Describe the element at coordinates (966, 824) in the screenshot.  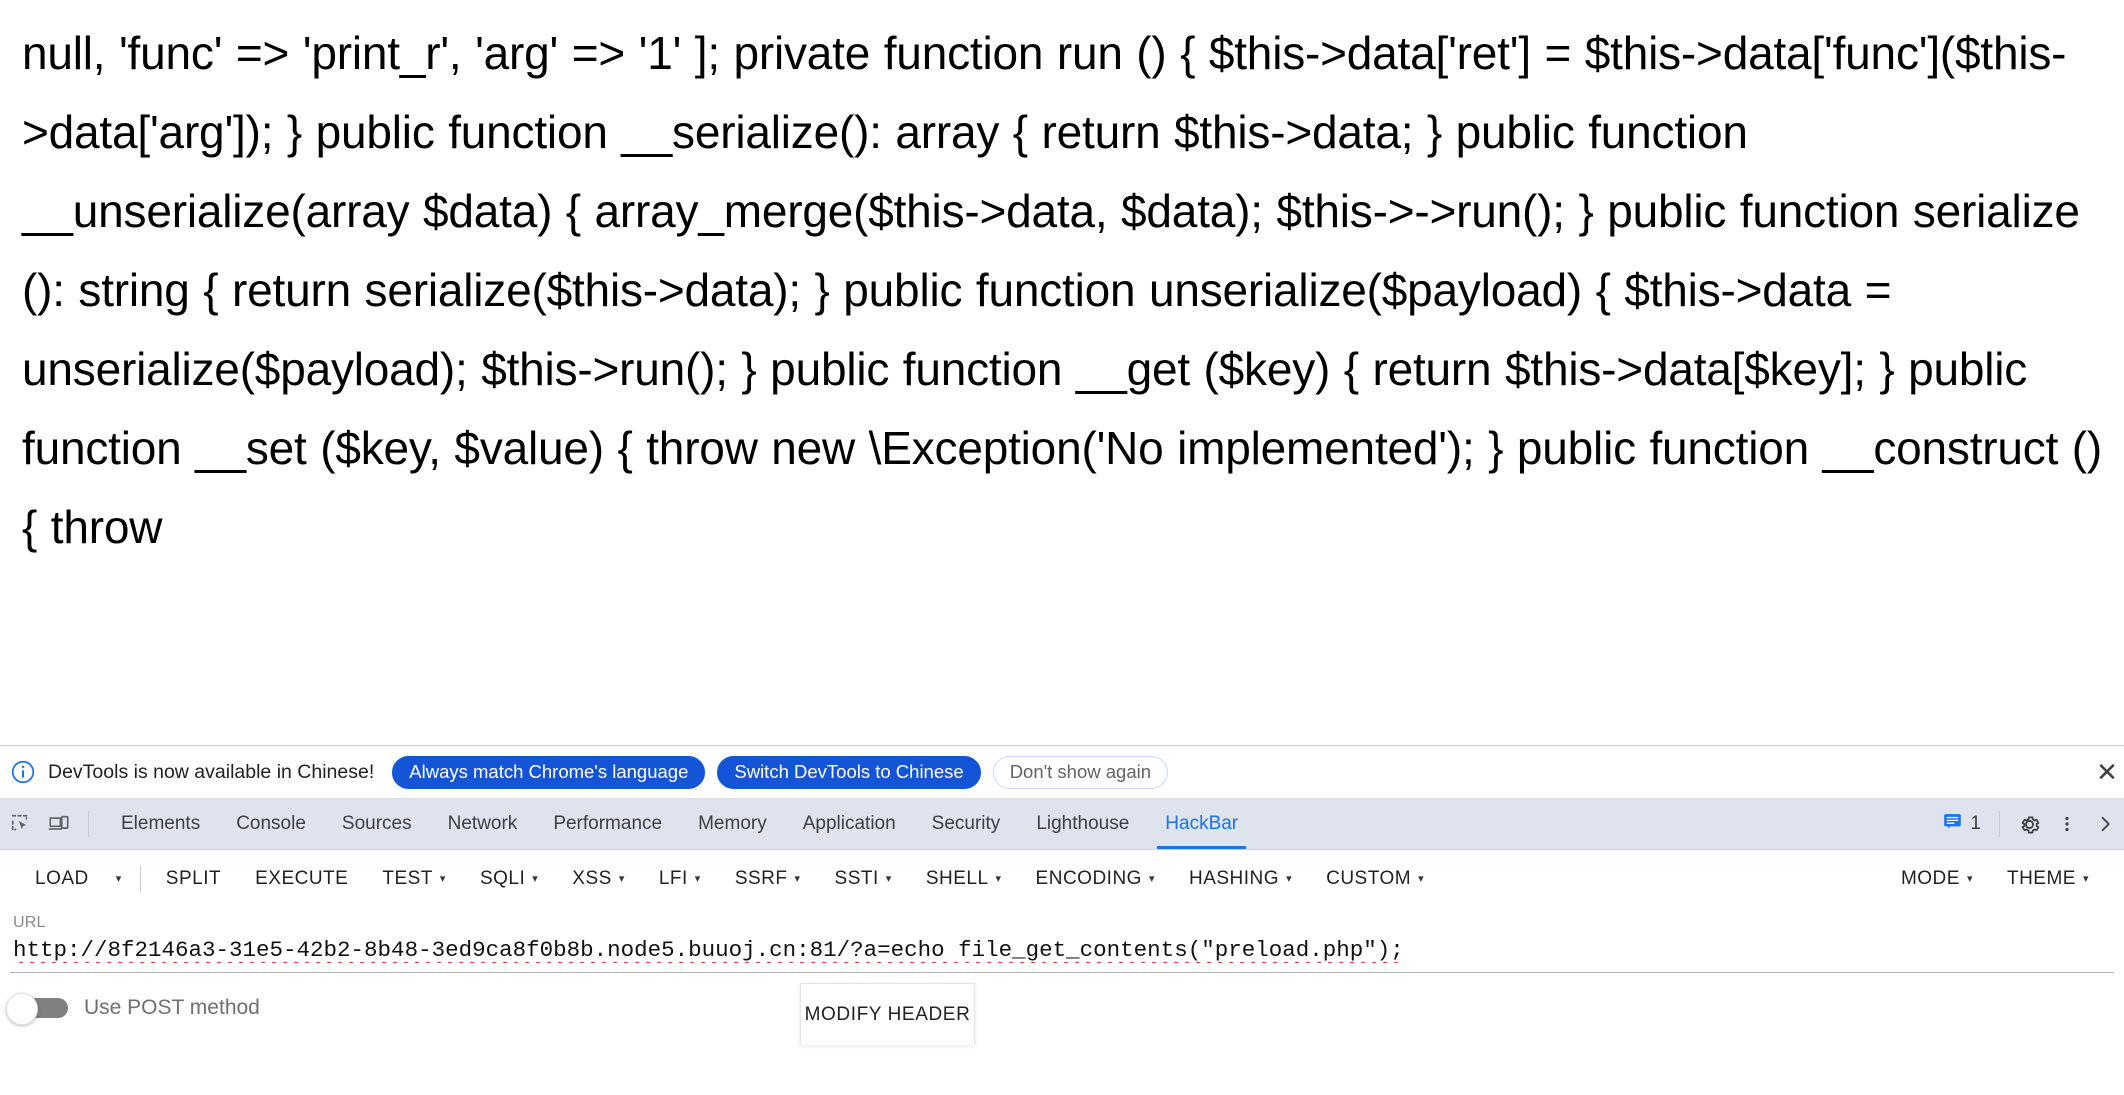
I see `tab-security: Security` at that location.